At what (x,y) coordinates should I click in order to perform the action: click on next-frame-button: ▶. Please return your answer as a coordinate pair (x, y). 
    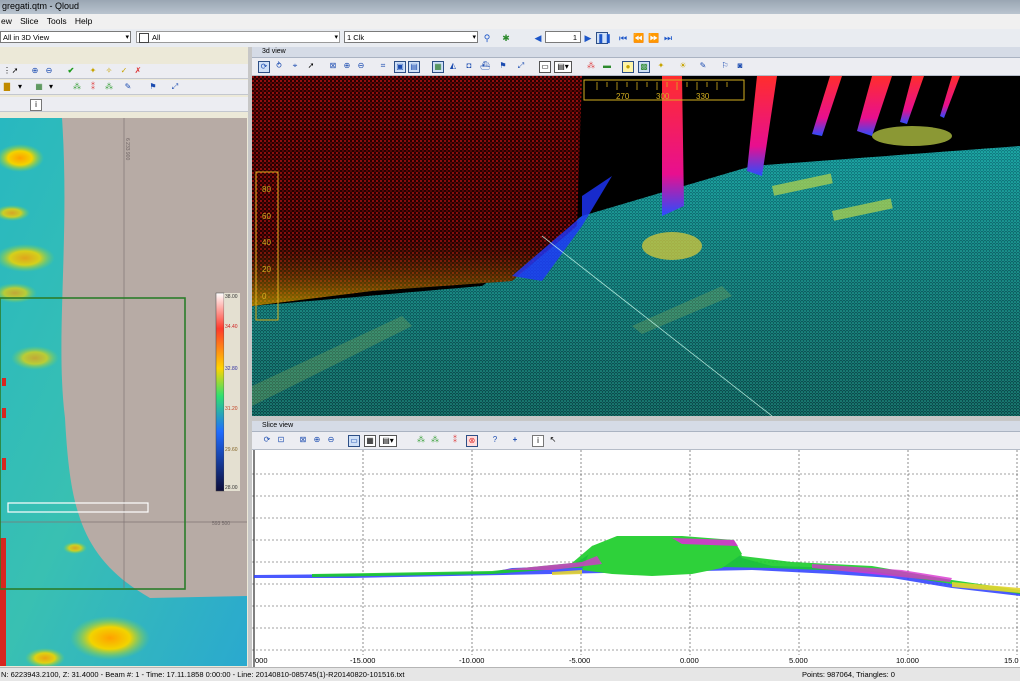
    Looking at the image, I should click on (588, 38).